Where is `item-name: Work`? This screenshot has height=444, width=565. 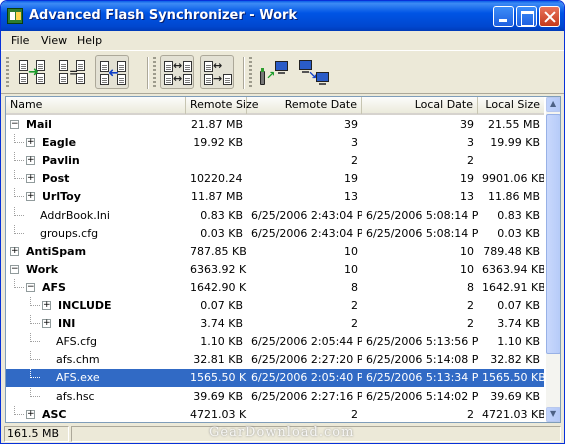 item-name: Work is located at coordinates (42, 269).